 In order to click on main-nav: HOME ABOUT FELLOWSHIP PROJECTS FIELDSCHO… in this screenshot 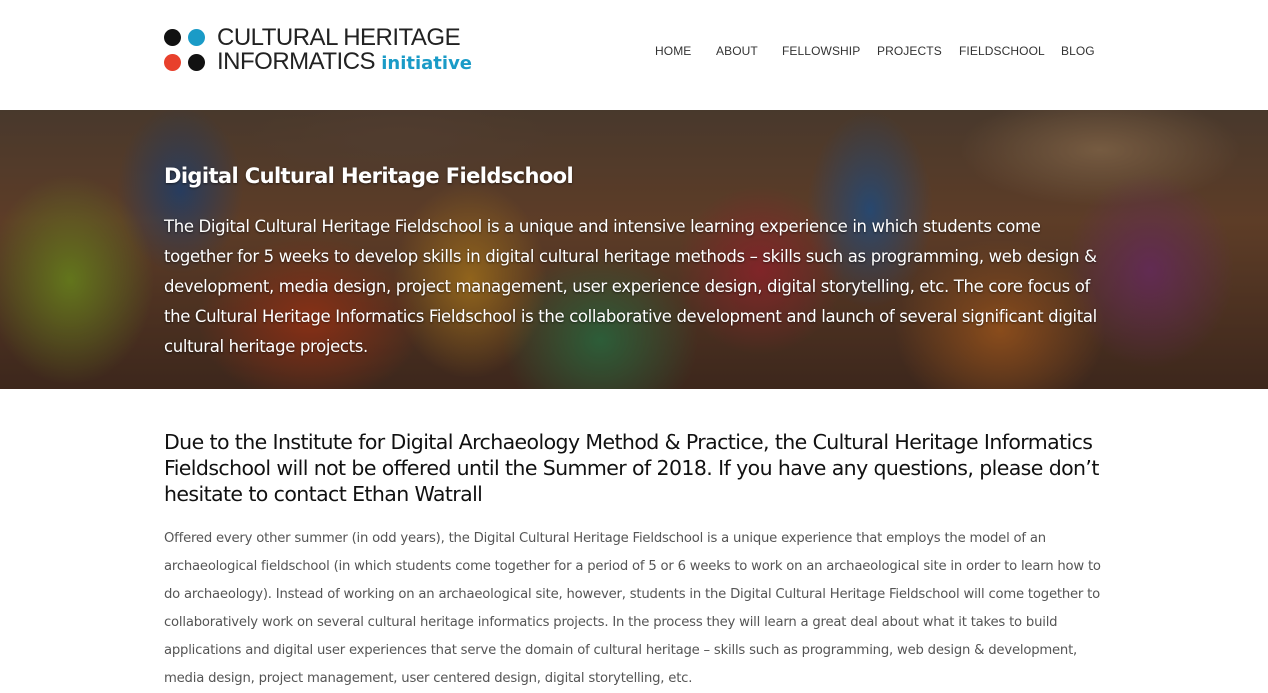, I will do `click(634, 52)`.